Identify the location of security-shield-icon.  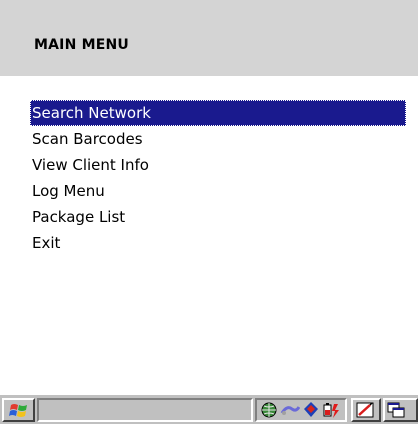
(311, 410).